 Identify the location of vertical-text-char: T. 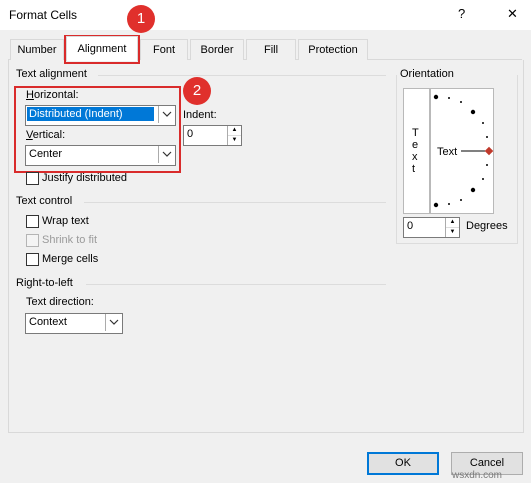
(415, 133).